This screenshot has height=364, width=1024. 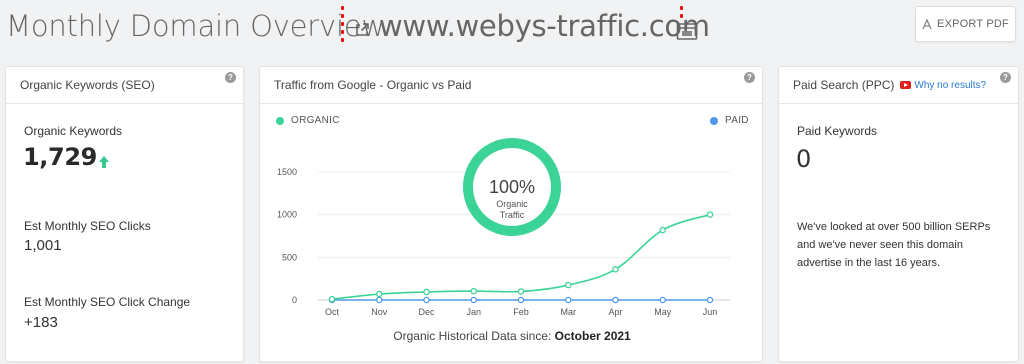 What do you see at coordinates (615, 312) in the screenshot?
I see `x-tick-label: Apr` at bounding box center [615, 312].